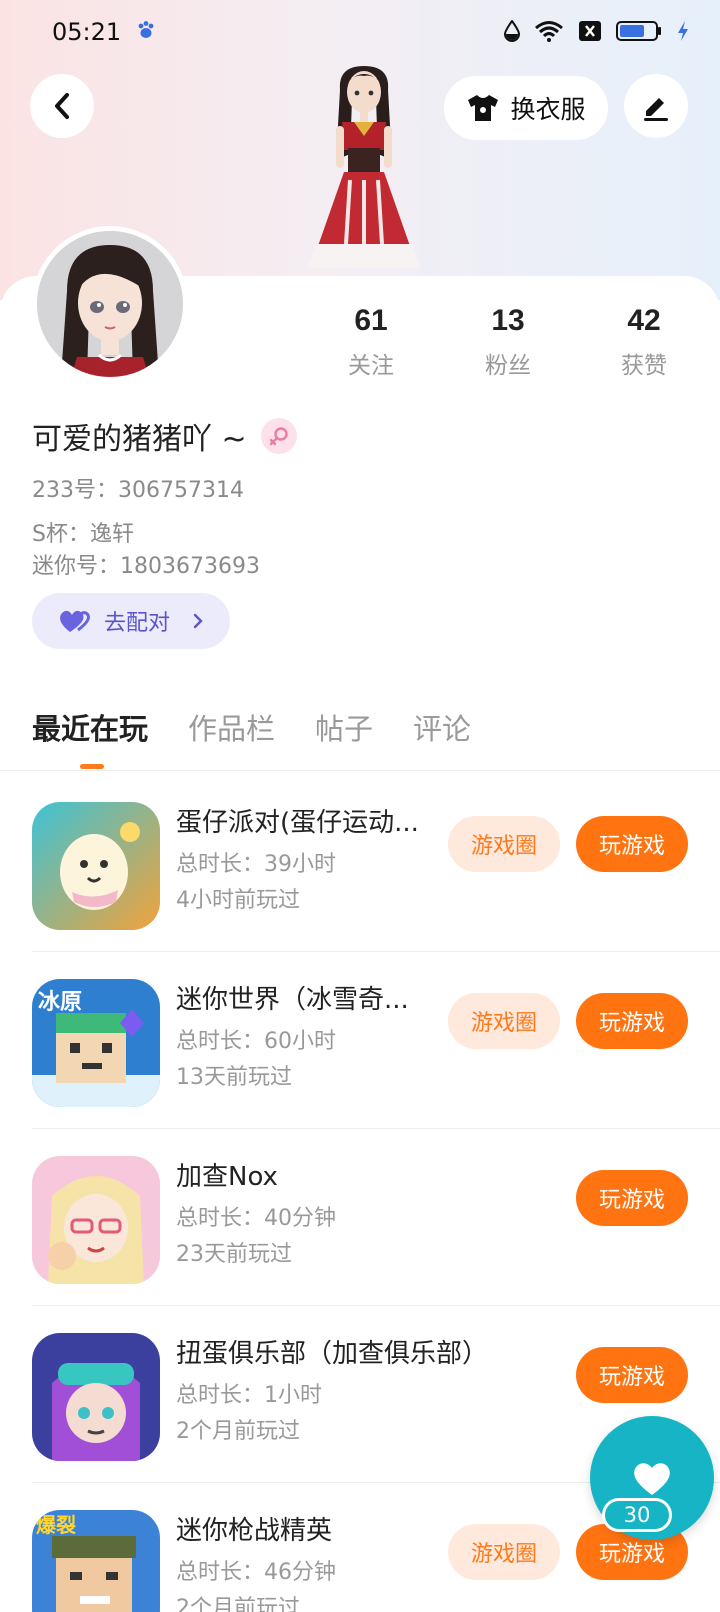  I want to click on game-duration: 总时长：40分钟, so click(256, 1218).